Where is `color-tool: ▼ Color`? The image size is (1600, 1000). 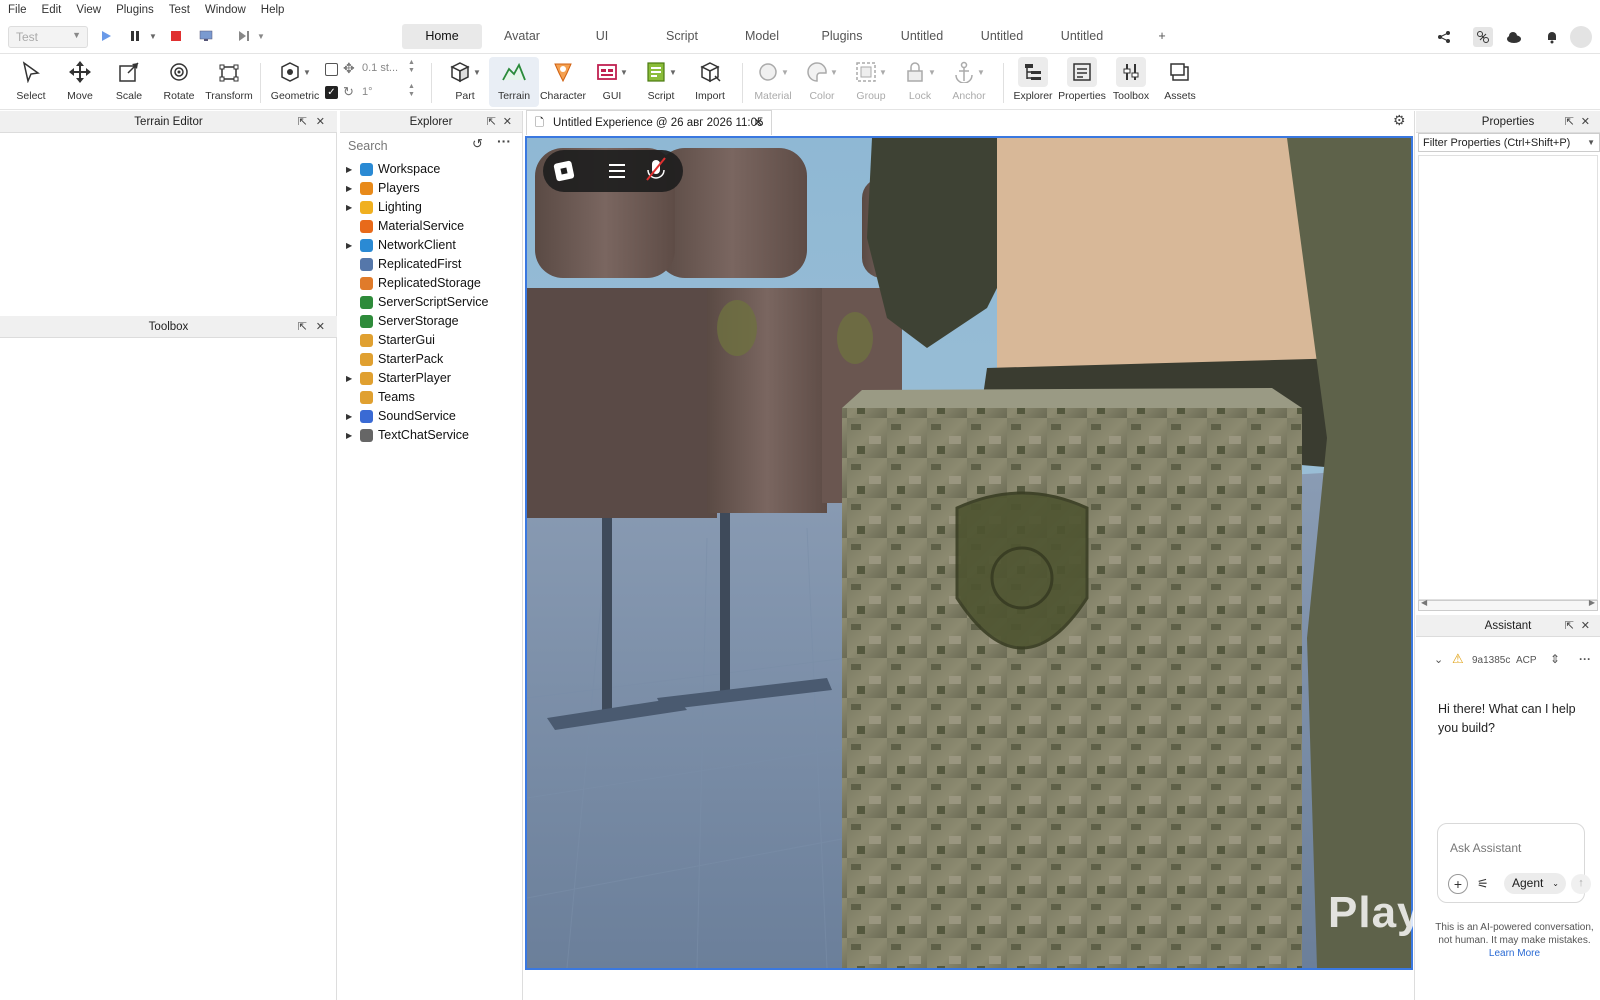
color-tool: ▼ Color is located at coordinates (822, 82).